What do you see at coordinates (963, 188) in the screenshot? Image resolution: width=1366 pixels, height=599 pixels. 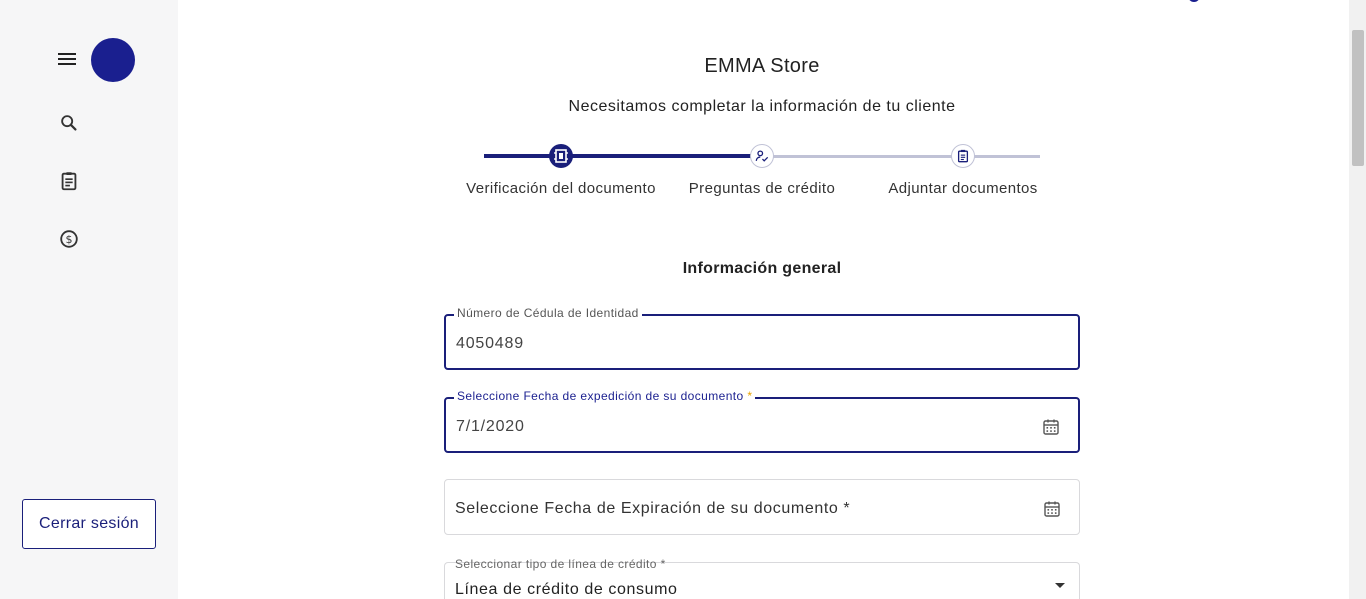 I see `step-label-attach: Adjuntar documentos` at bounding box center [963, 188].